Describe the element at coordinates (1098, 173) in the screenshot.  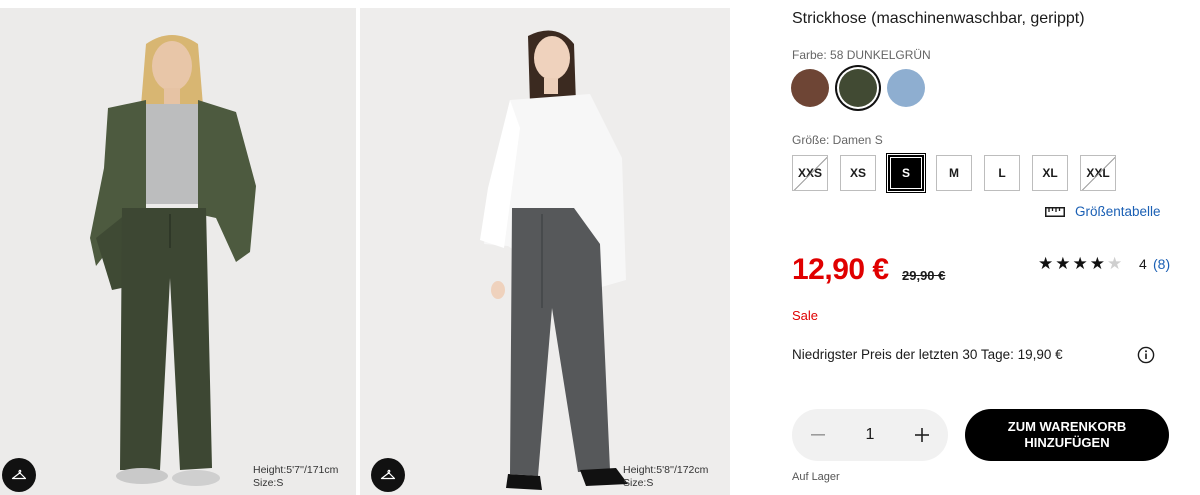
I see `size-option-xxl: XXL` at that location.